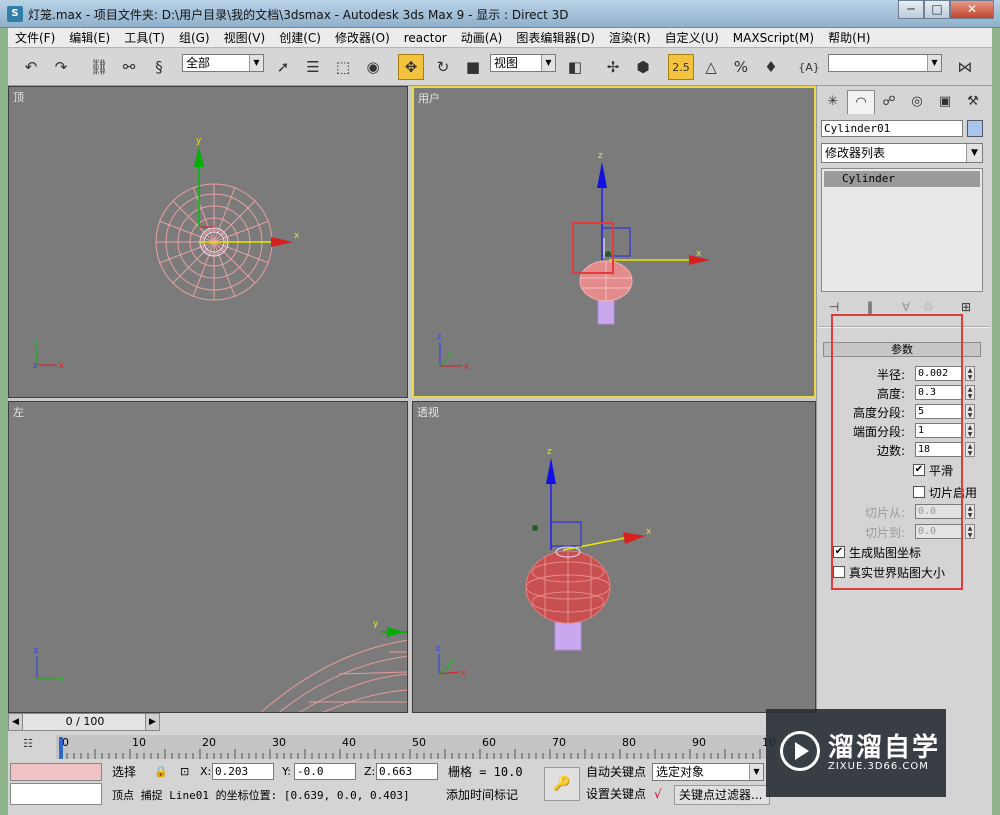  What do you see at coordinates (450, 353) in the screenshot?
I see `axis-tripod-y-label: y` at bounding box center [450, 353].